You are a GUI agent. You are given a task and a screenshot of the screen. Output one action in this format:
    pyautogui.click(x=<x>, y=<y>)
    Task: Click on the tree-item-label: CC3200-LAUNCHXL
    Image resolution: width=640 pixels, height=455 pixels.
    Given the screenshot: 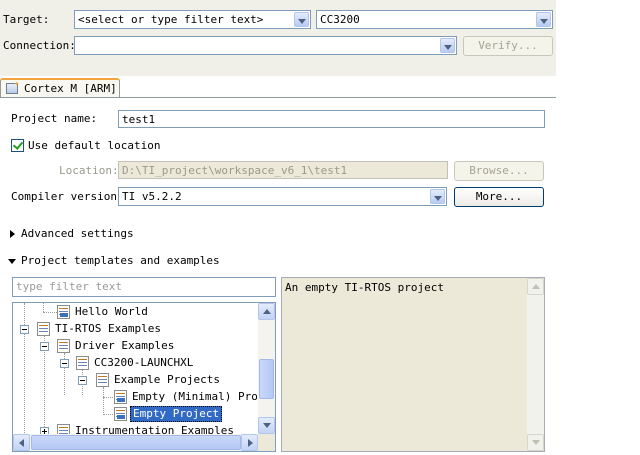 What is the action you would take?
    pyautogui.click(x=144, y=362)
    